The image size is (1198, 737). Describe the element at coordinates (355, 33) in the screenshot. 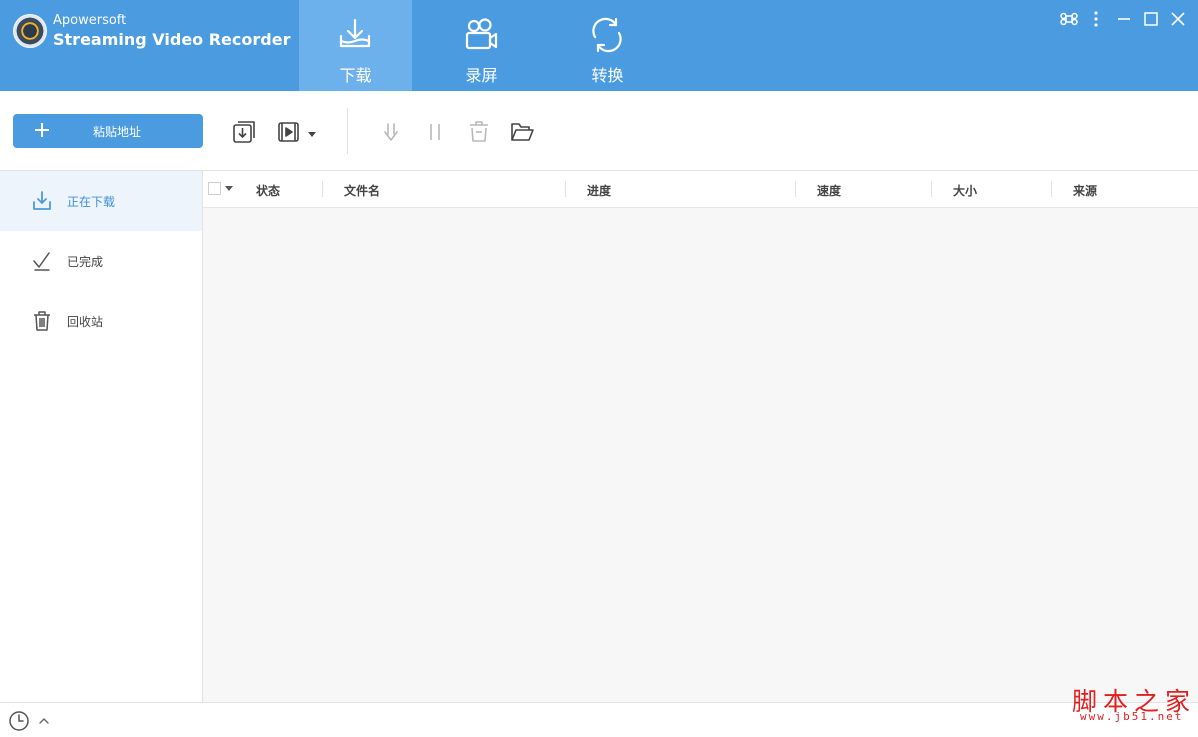

I see `download-tray-icon` at that location.